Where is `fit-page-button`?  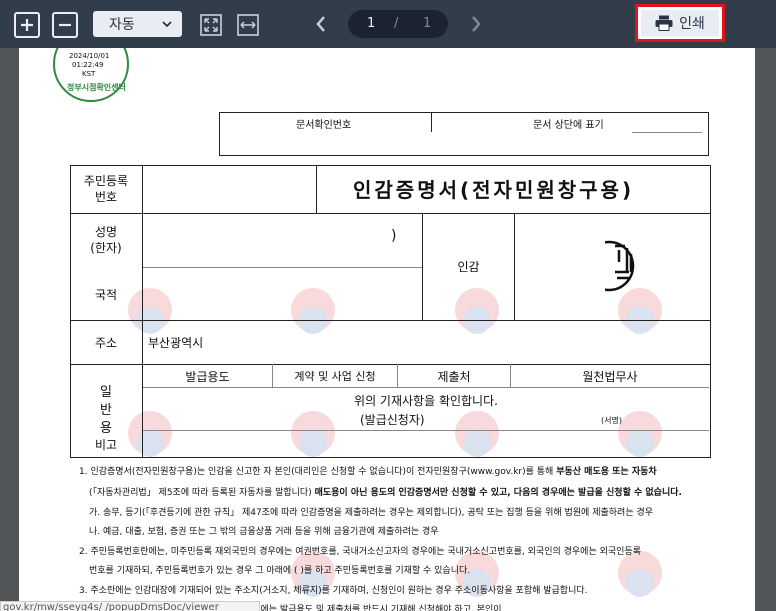
fit-page-button is located at coordinates (211, 25).